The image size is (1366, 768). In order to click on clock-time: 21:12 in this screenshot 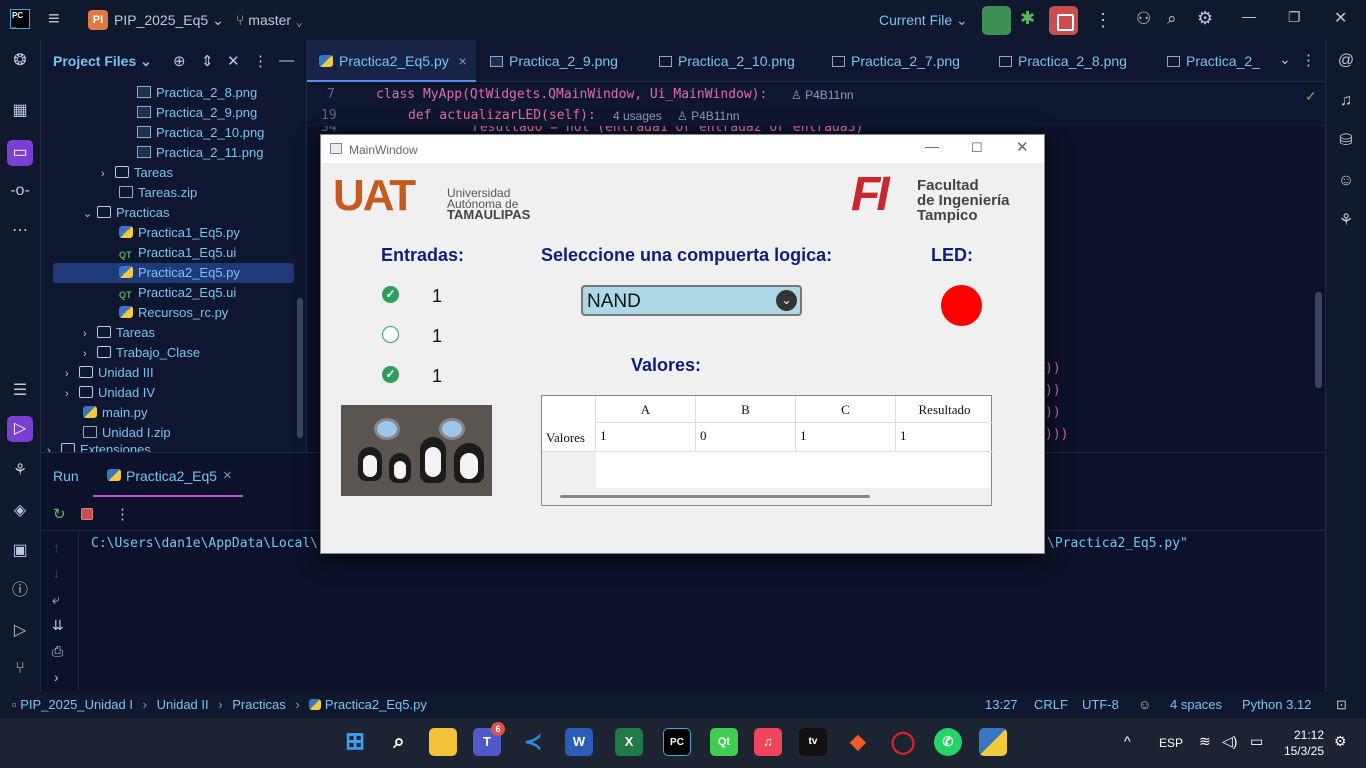, I will do `click(1302, 735)`.